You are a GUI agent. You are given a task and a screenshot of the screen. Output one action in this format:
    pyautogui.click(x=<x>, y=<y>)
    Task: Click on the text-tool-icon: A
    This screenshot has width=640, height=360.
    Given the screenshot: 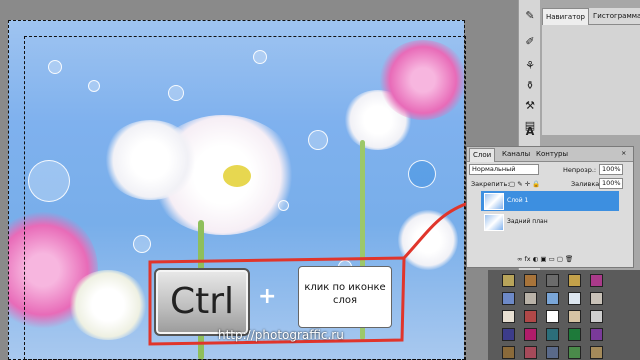 What is the action you would take?
    pyautogui.click(x=530, y=132)
    